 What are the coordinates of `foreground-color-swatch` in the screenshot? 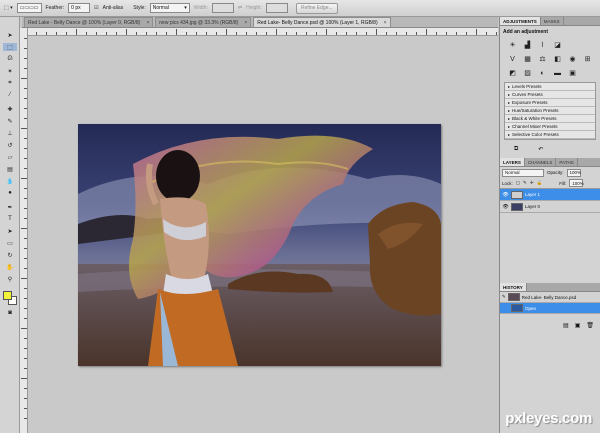 It's located at (7, 295).